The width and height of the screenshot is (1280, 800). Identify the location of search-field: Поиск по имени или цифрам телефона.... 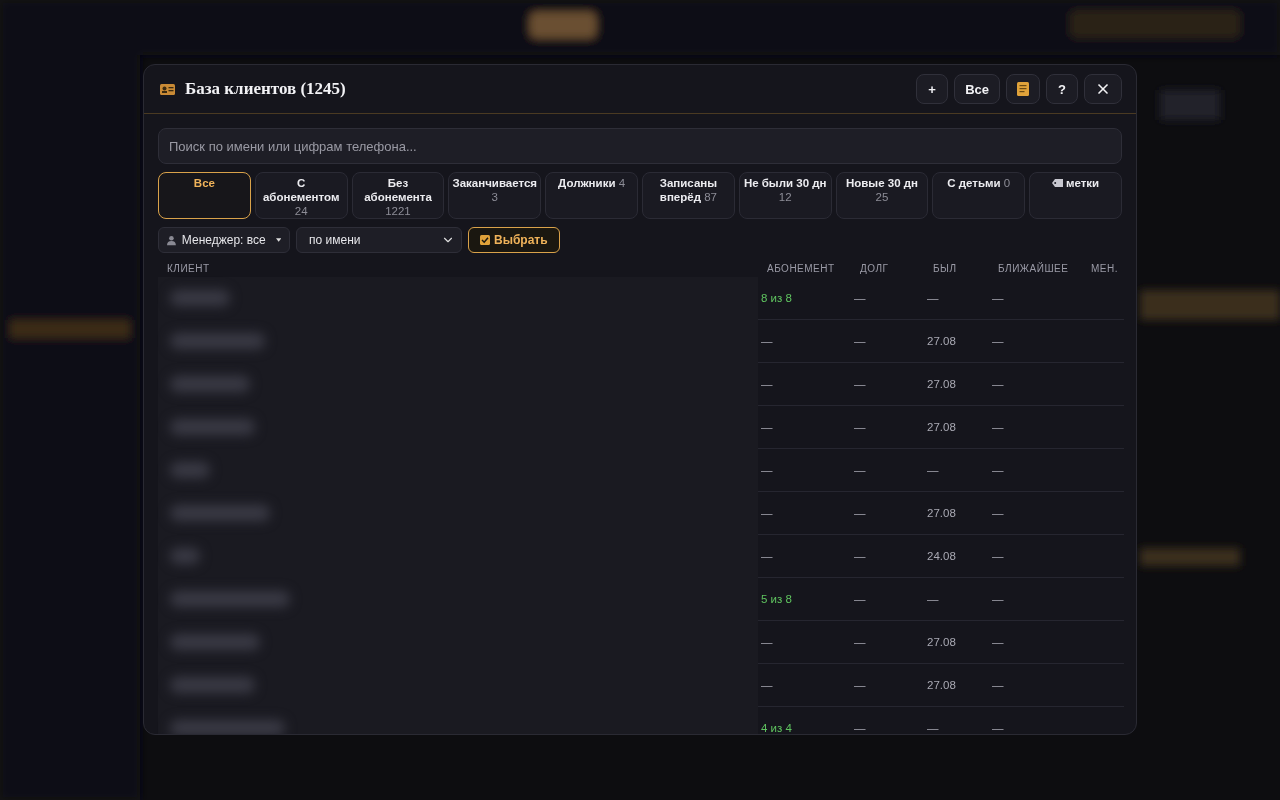
(640, 146).